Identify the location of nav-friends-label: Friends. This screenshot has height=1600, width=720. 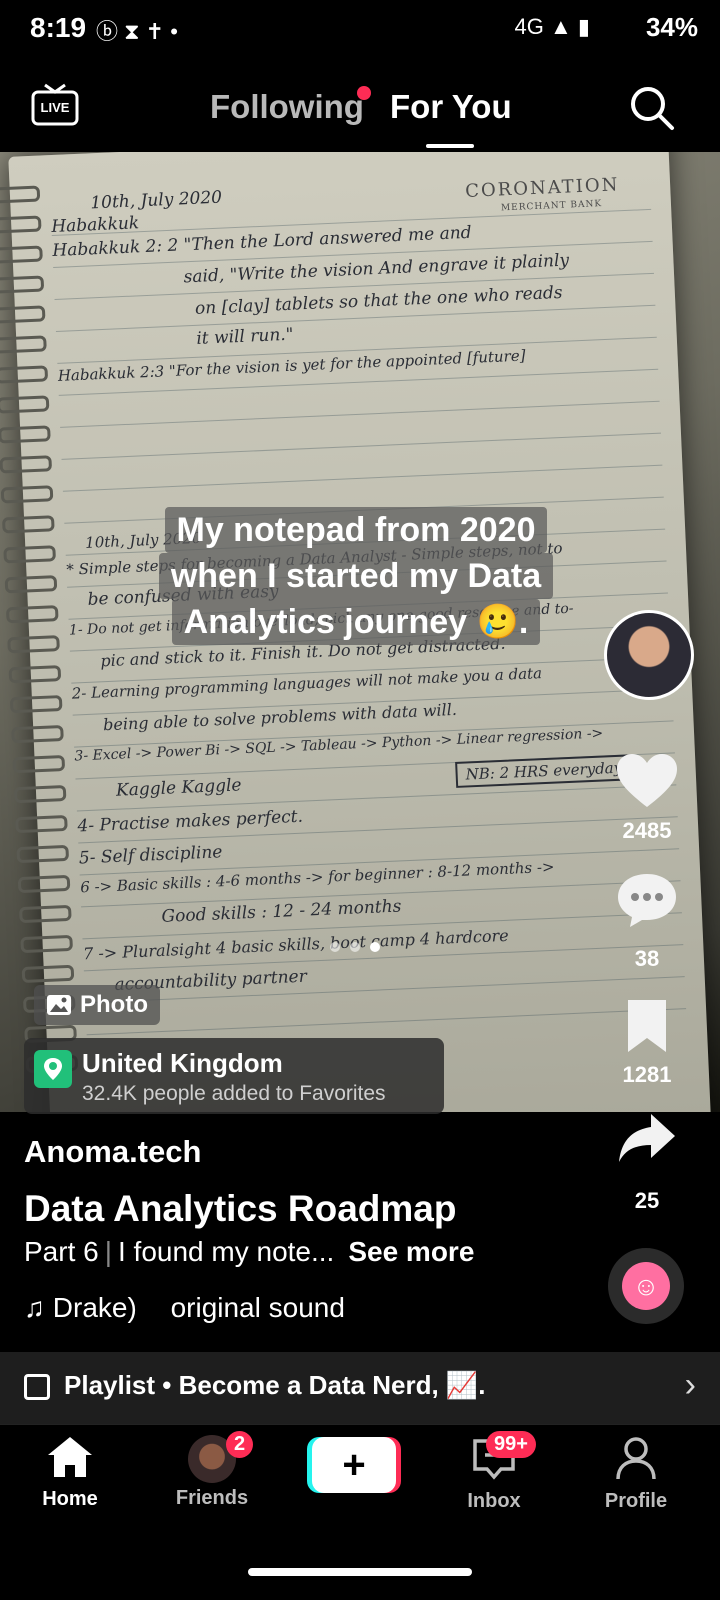
(212, 1498).